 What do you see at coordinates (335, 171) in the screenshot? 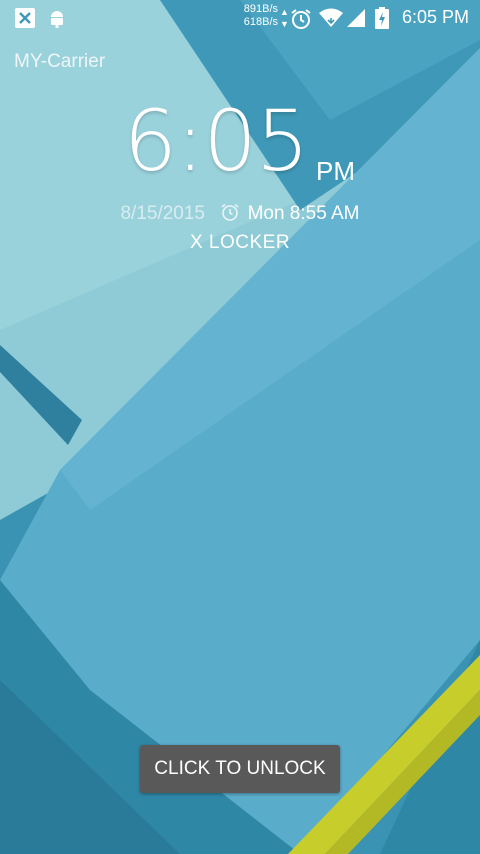
I see `clock-ampm: PM` at bounding box center [335, 171].